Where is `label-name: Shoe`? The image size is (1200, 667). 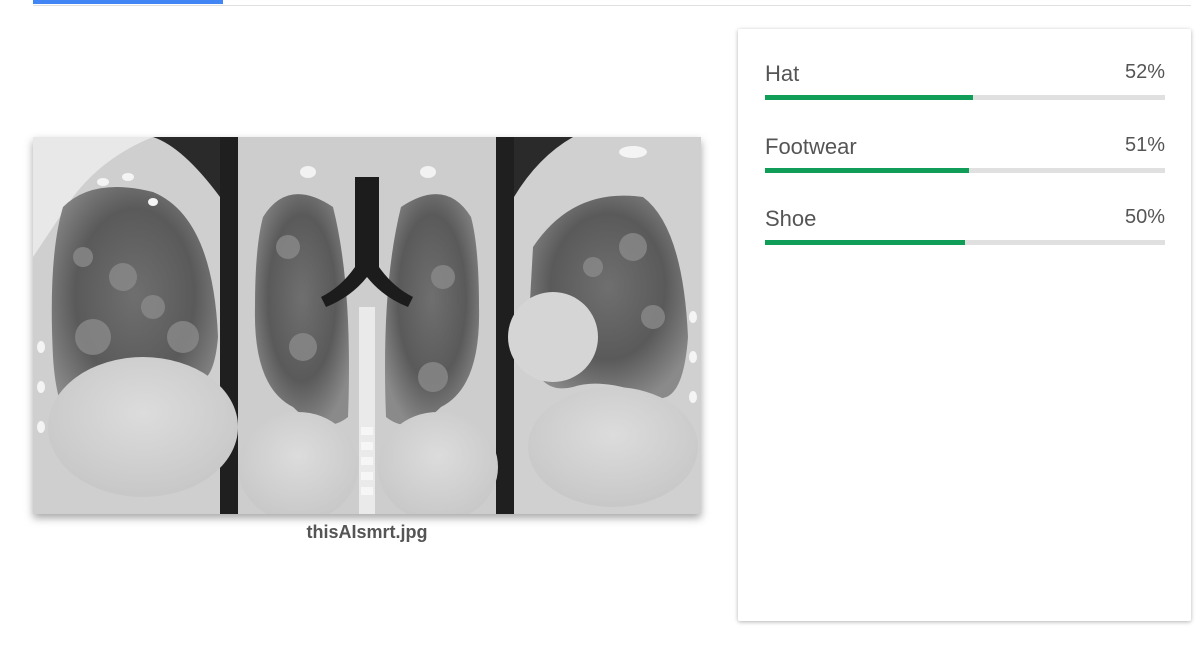
label-name: Shoe is located at coordinates (791, 218).